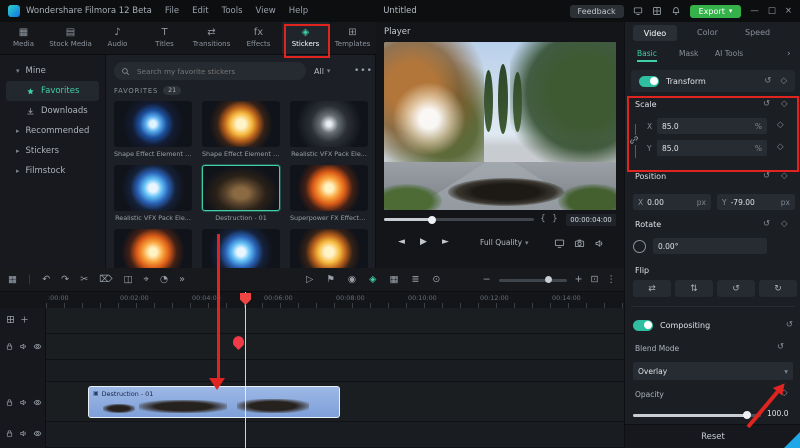 Image resolution: width=800 pixels, height=448 pixels. Describe the element at coordinates (128, 280) in the screenshot. I see `detach-audio-icon: ◫` at that location.